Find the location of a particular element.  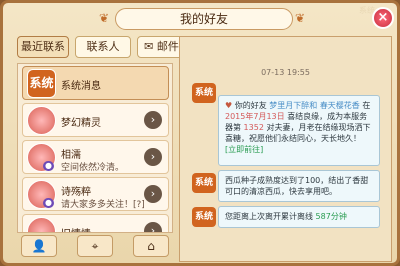

message-highlight: 587分钟 is located at coordinates (331, 216).